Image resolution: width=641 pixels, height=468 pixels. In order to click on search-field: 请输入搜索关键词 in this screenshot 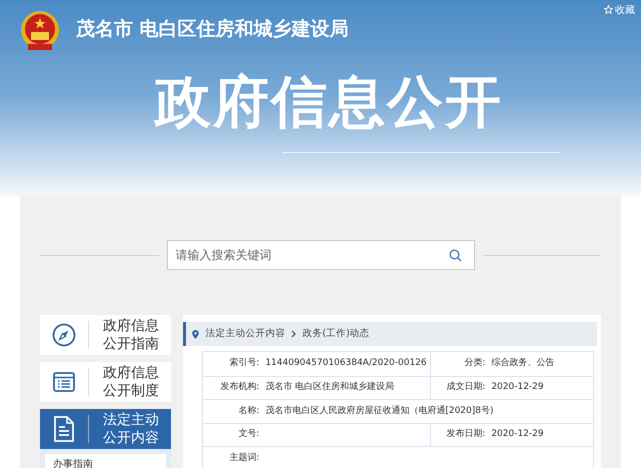, I will do `click(320, 255)`.